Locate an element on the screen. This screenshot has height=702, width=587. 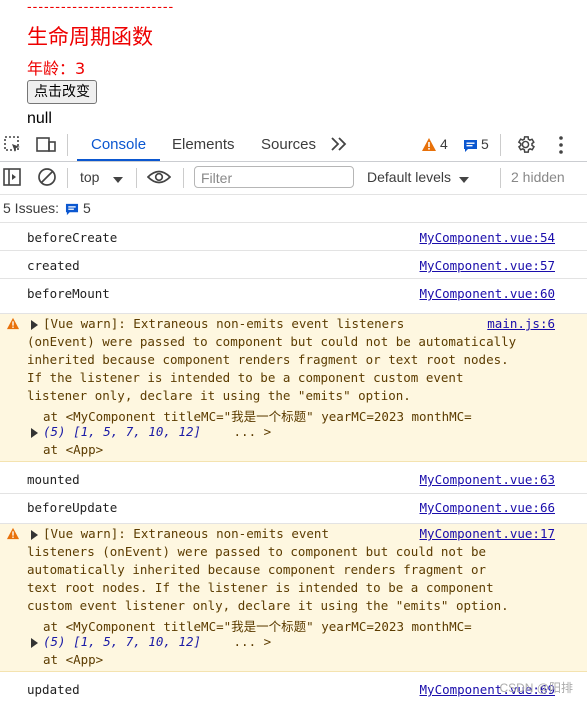
source-link: MyComponent.vue:63 is located at coordinates (487, 479).